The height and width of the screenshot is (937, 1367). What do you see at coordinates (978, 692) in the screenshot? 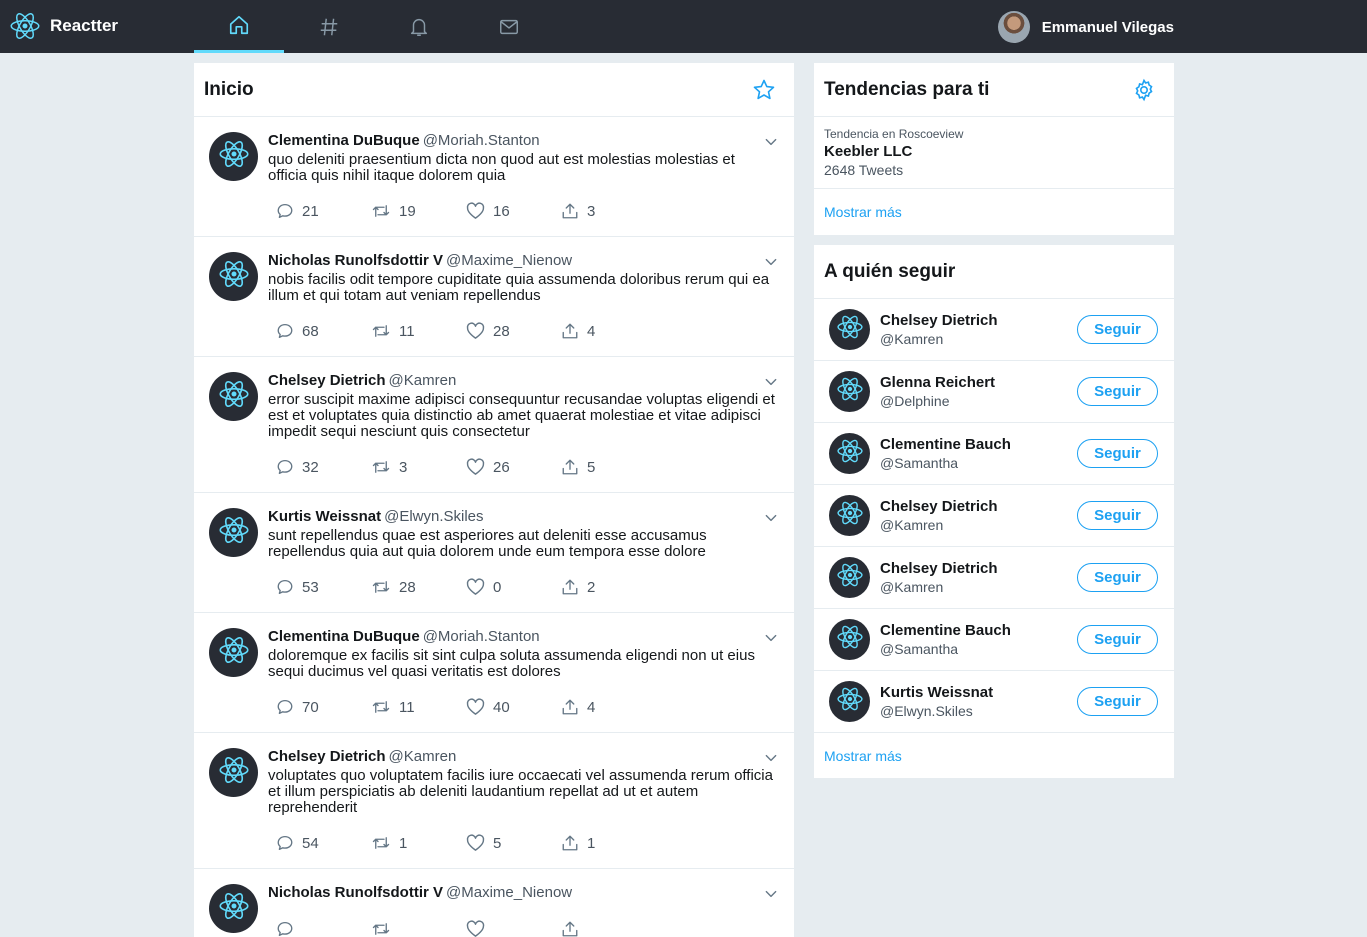
I see `follow-user-name: Kurtis Weissnat` at bounding box center [978, 692].